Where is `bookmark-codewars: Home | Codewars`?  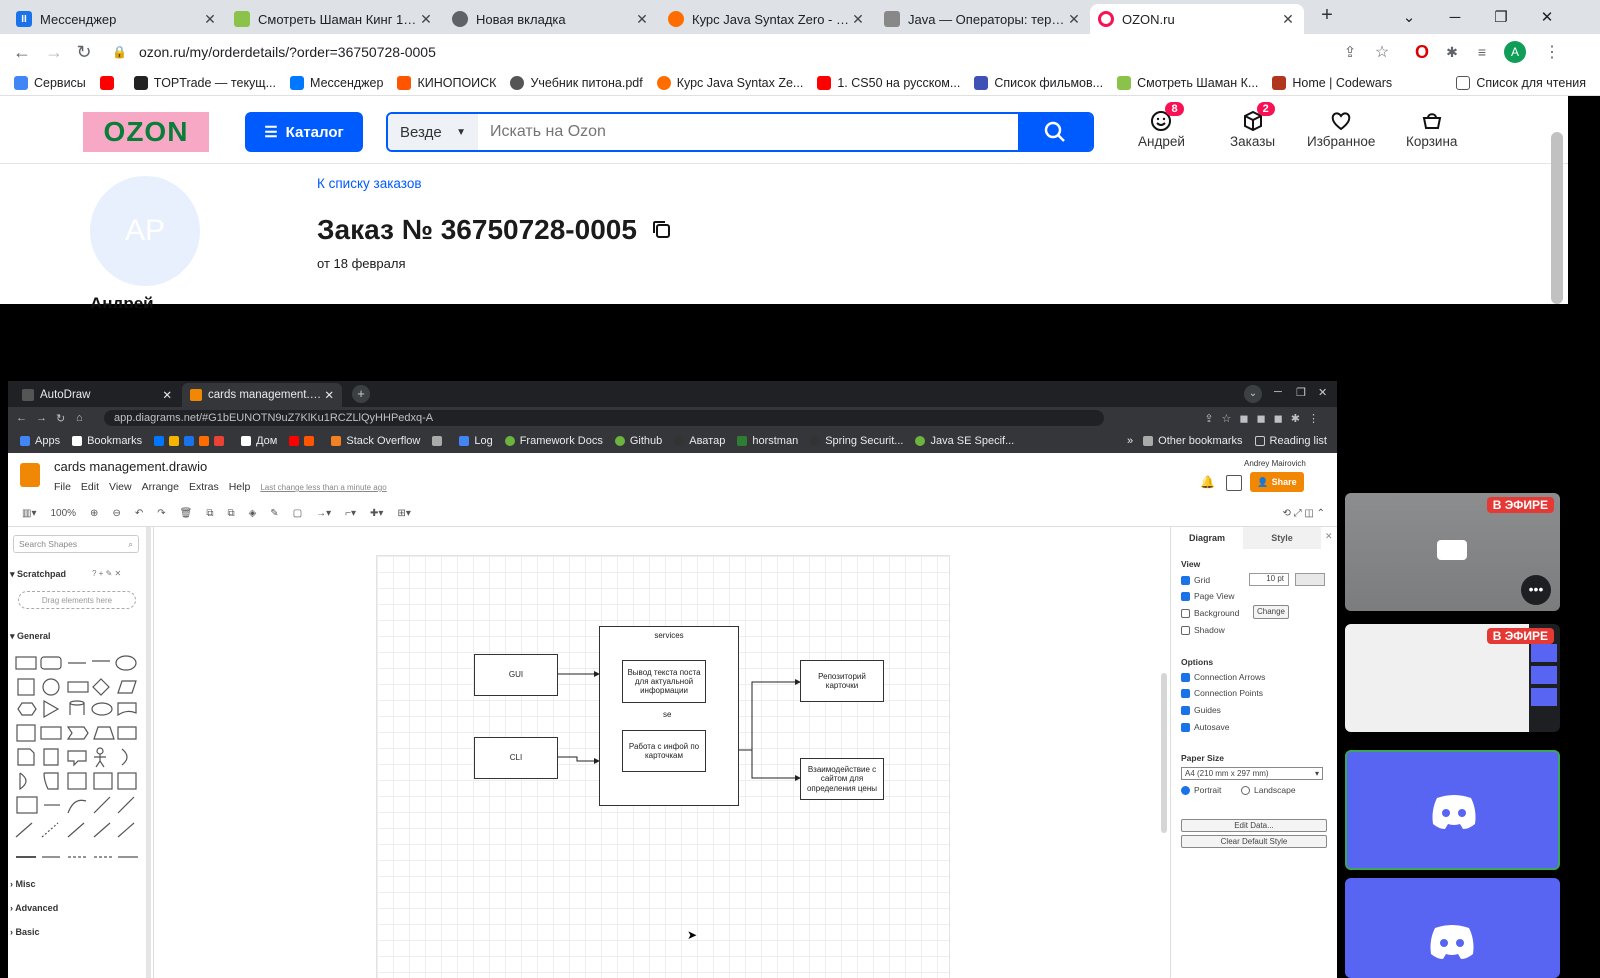 bookmark-codewars: Home | Codewars is located at coordinates (1332, 82).